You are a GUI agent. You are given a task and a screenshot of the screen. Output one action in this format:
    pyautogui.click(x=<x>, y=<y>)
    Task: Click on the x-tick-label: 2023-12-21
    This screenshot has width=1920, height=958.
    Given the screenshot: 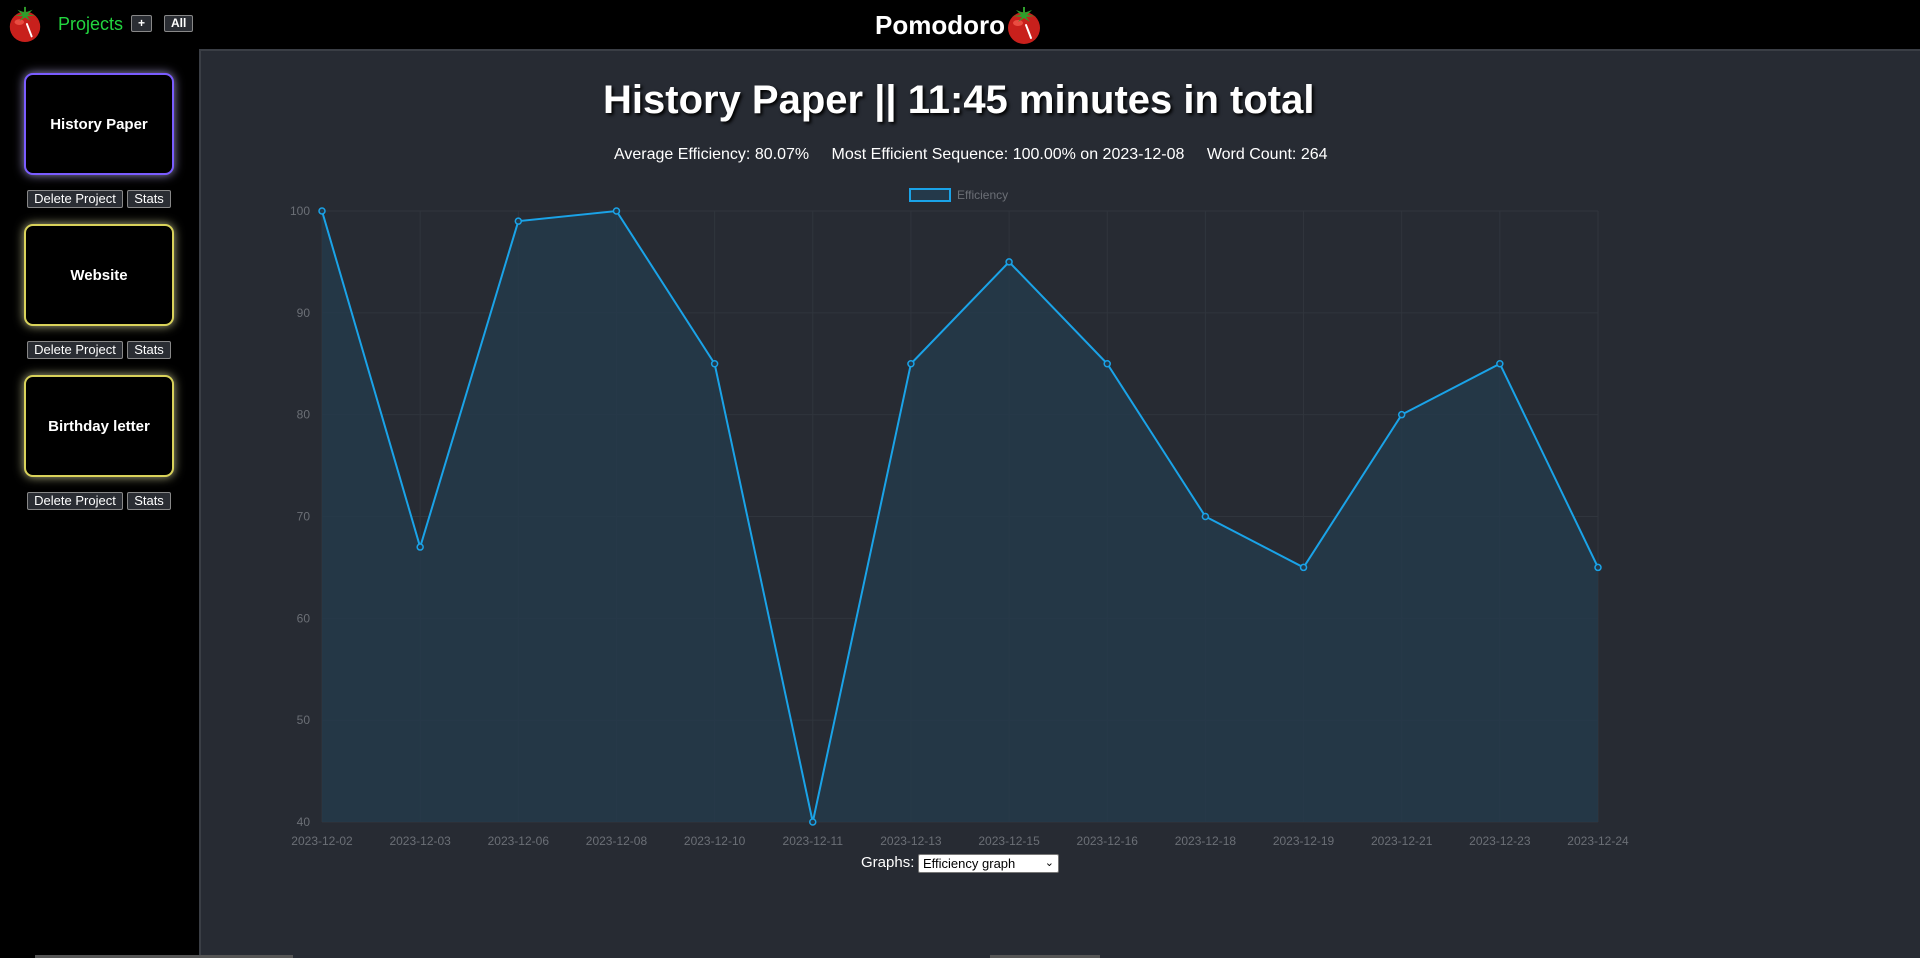 What is the action you would take?
    pyautogui.click(x=1402, y=841)
    